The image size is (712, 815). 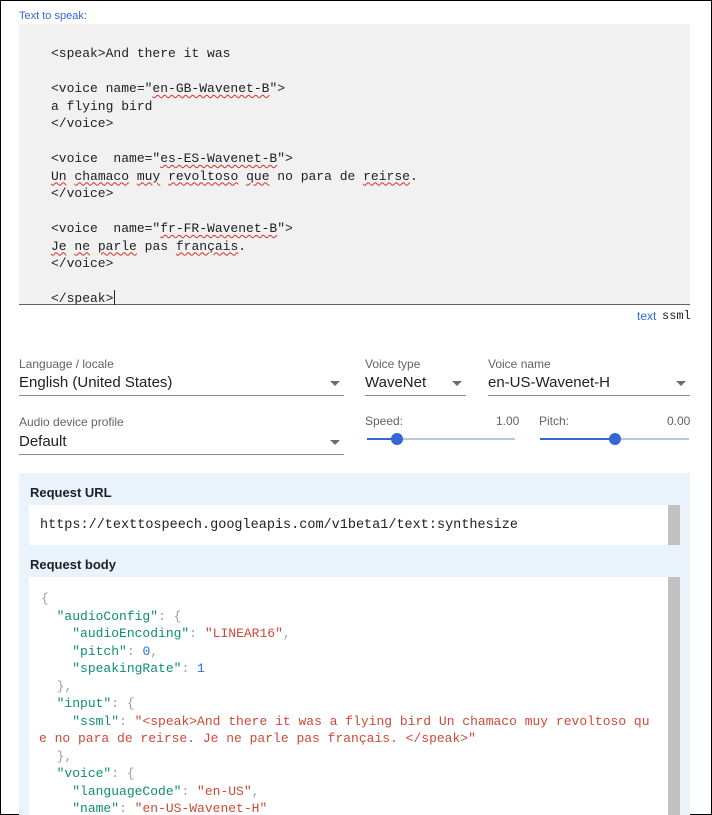 I want to click on speed-value: 1.00, so click(x=508, y=421).